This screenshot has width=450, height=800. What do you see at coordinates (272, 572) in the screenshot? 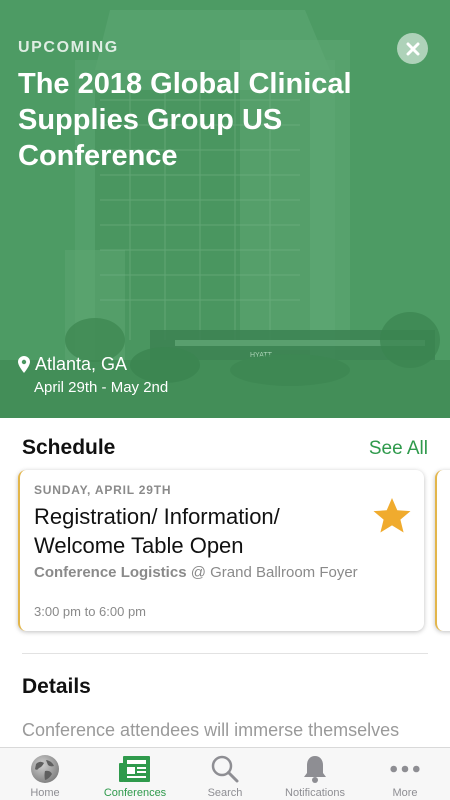
I see `event-room: @ Grand Ballroom Foyer` at bounding box center [272, 572].